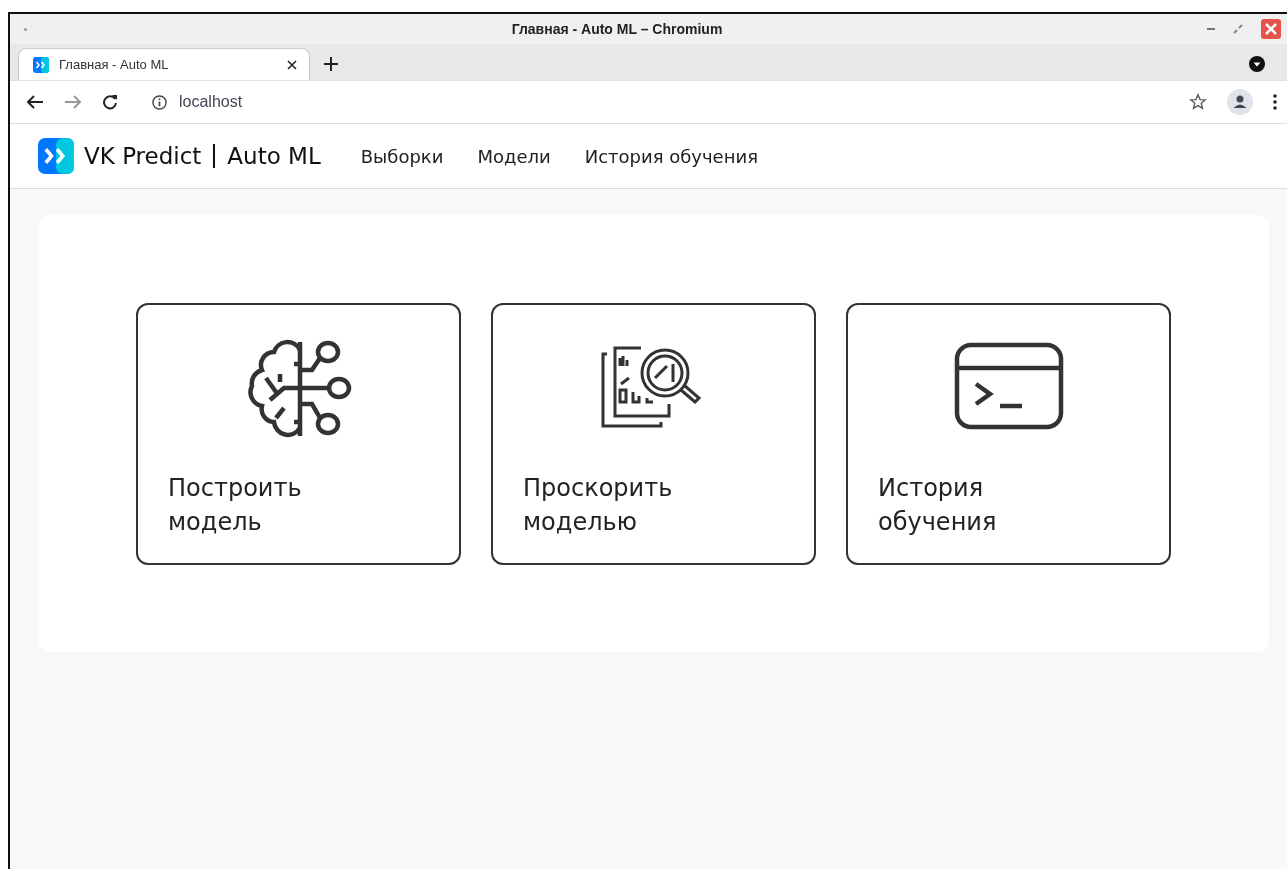  Describe the element at coordinates (1008, 434) in the screenshot. I see `action-card: История обучения` at that location.